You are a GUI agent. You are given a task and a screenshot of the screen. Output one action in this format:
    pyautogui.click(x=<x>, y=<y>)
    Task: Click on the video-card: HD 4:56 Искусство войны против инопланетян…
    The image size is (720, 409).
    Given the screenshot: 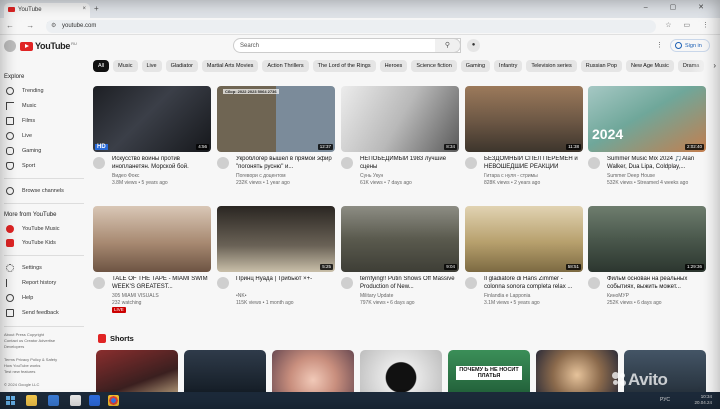 What is the action you would take?
    pyautogui.click(x=153, y=142)
    